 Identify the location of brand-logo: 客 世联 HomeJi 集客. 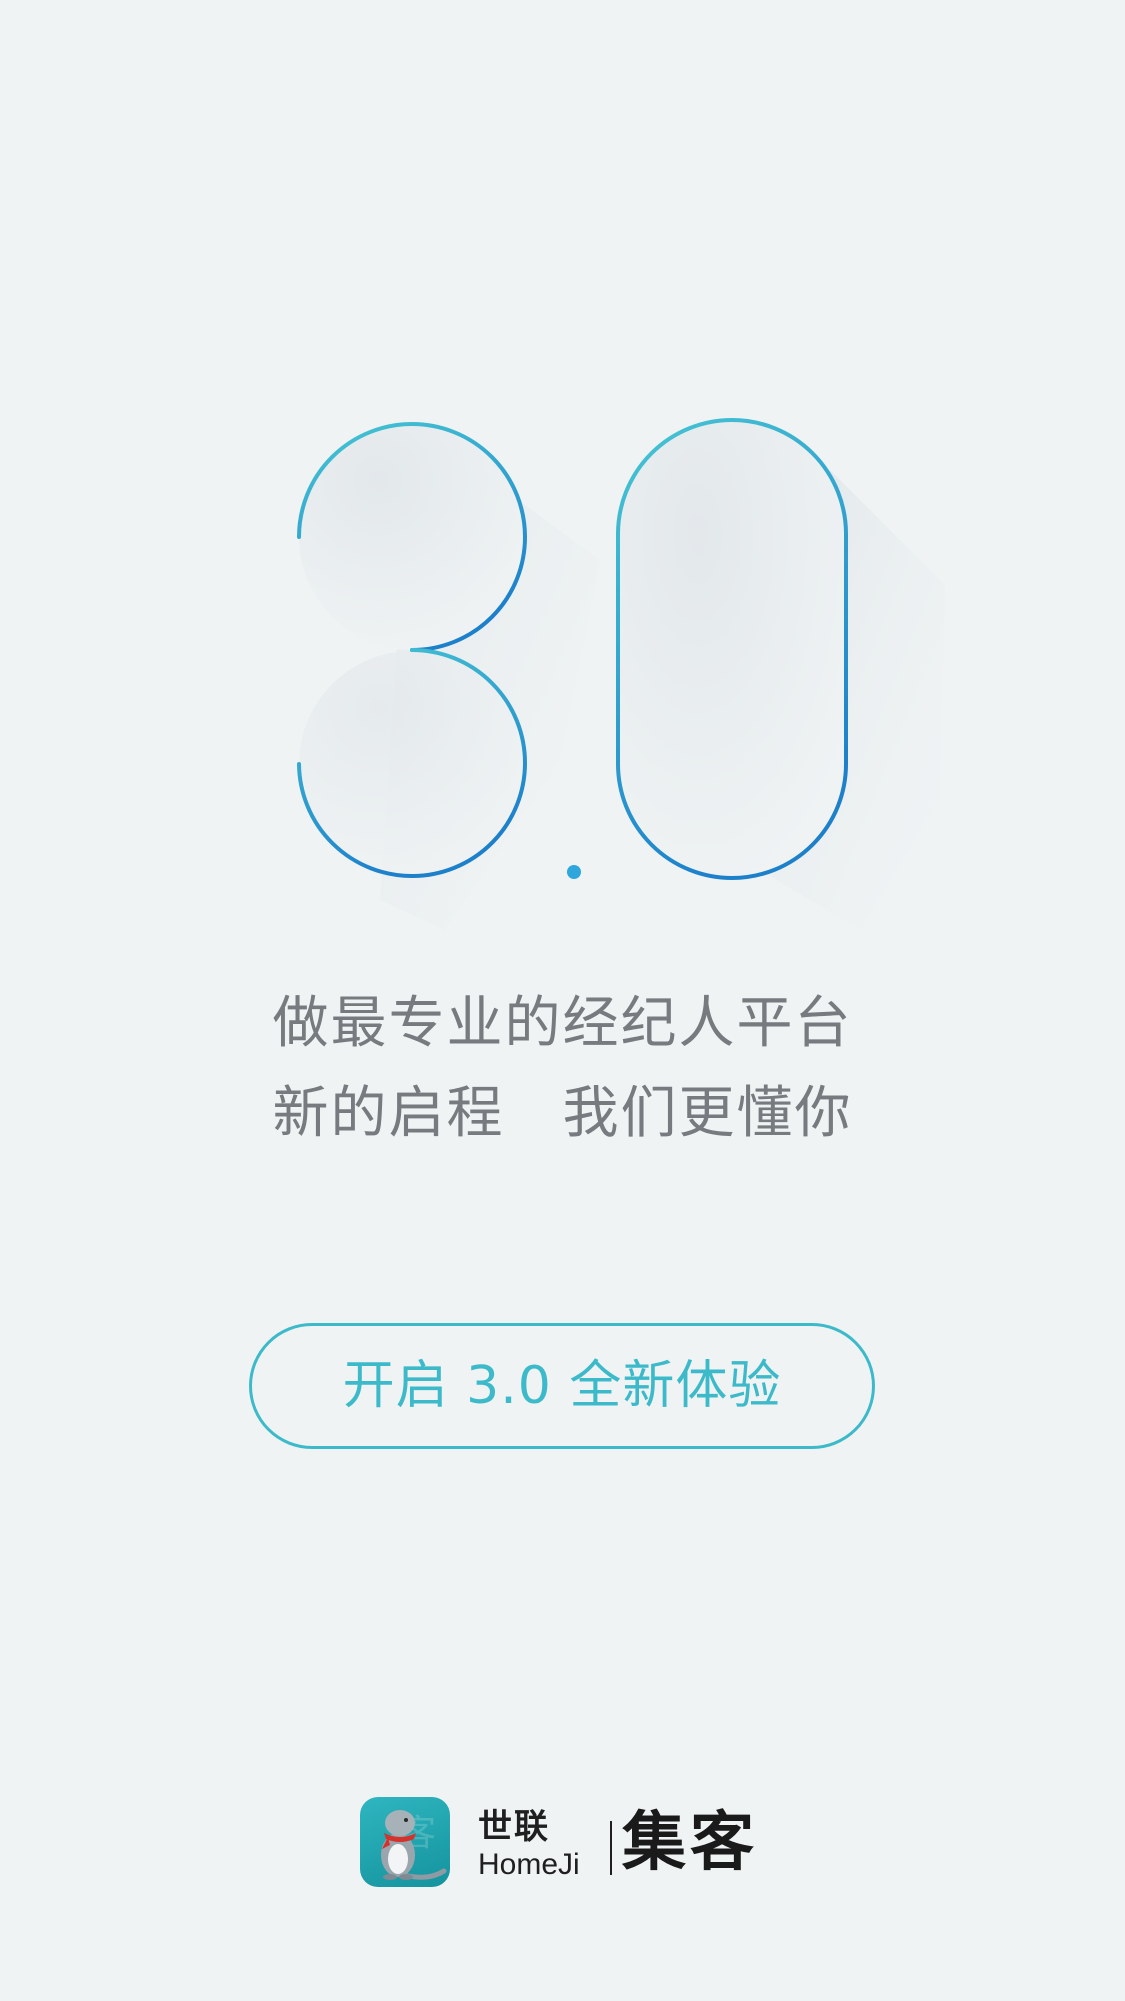
(570, 1843).